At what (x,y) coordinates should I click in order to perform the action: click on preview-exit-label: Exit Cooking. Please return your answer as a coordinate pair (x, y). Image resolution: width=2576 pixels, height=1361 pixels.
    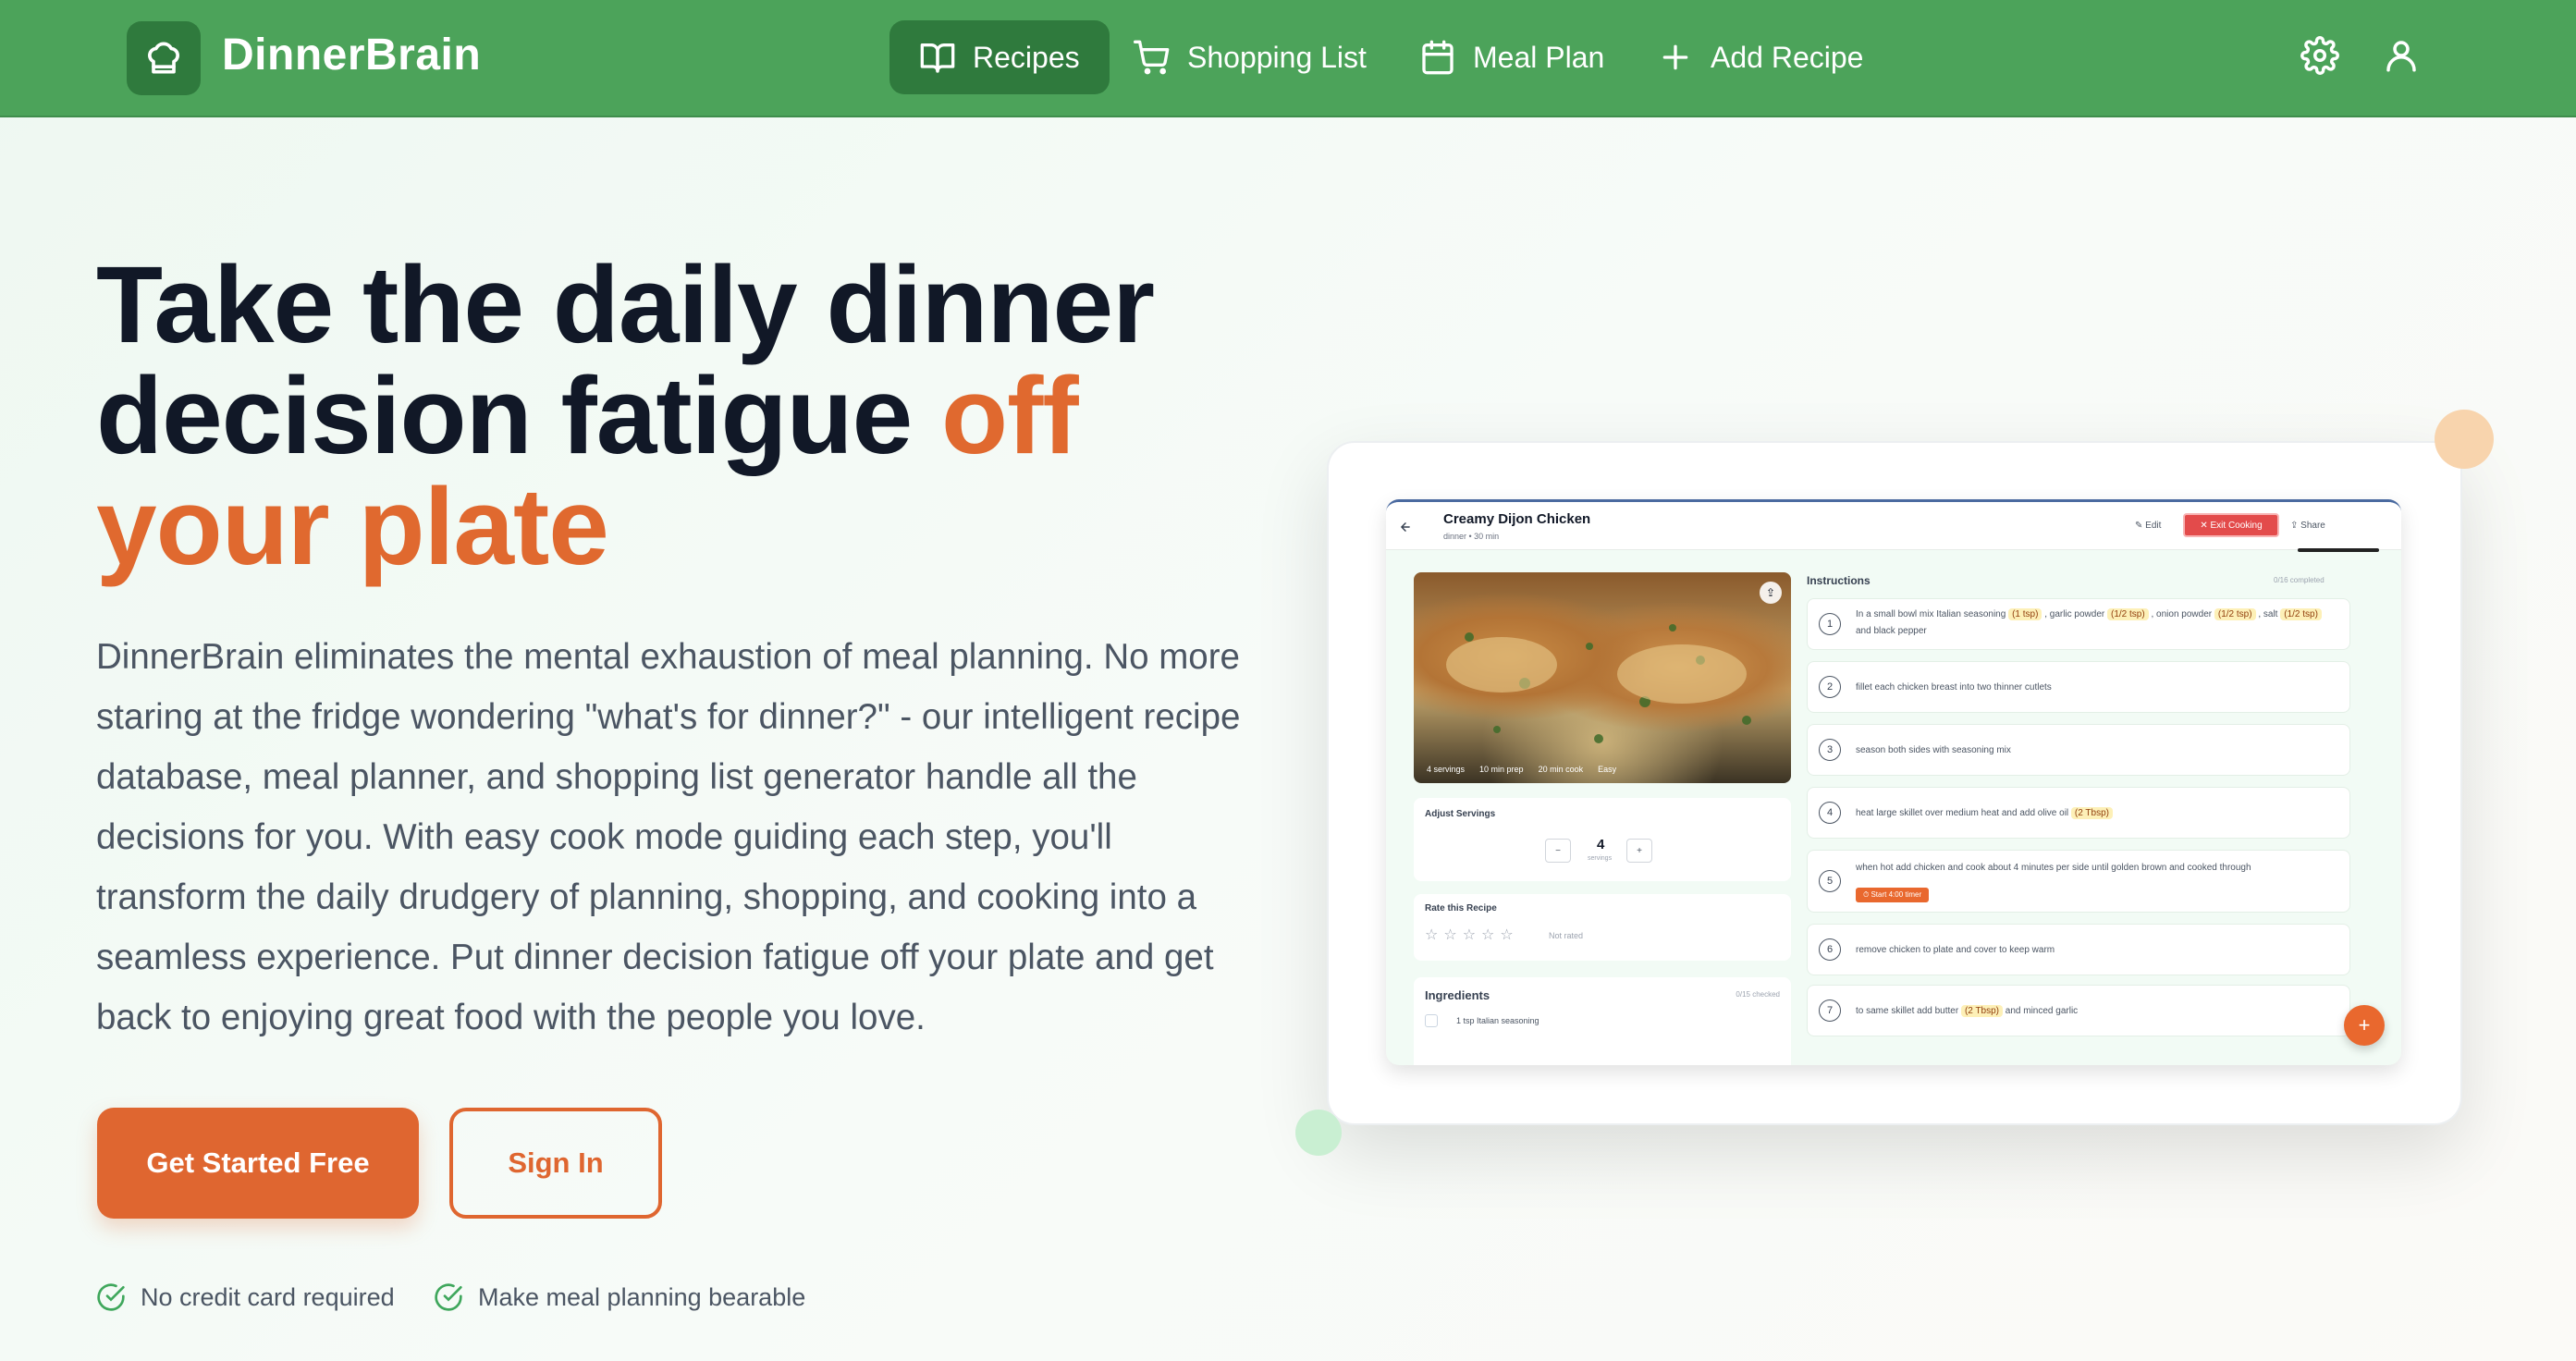
    Looking at the image, I should click on (2236, 525).